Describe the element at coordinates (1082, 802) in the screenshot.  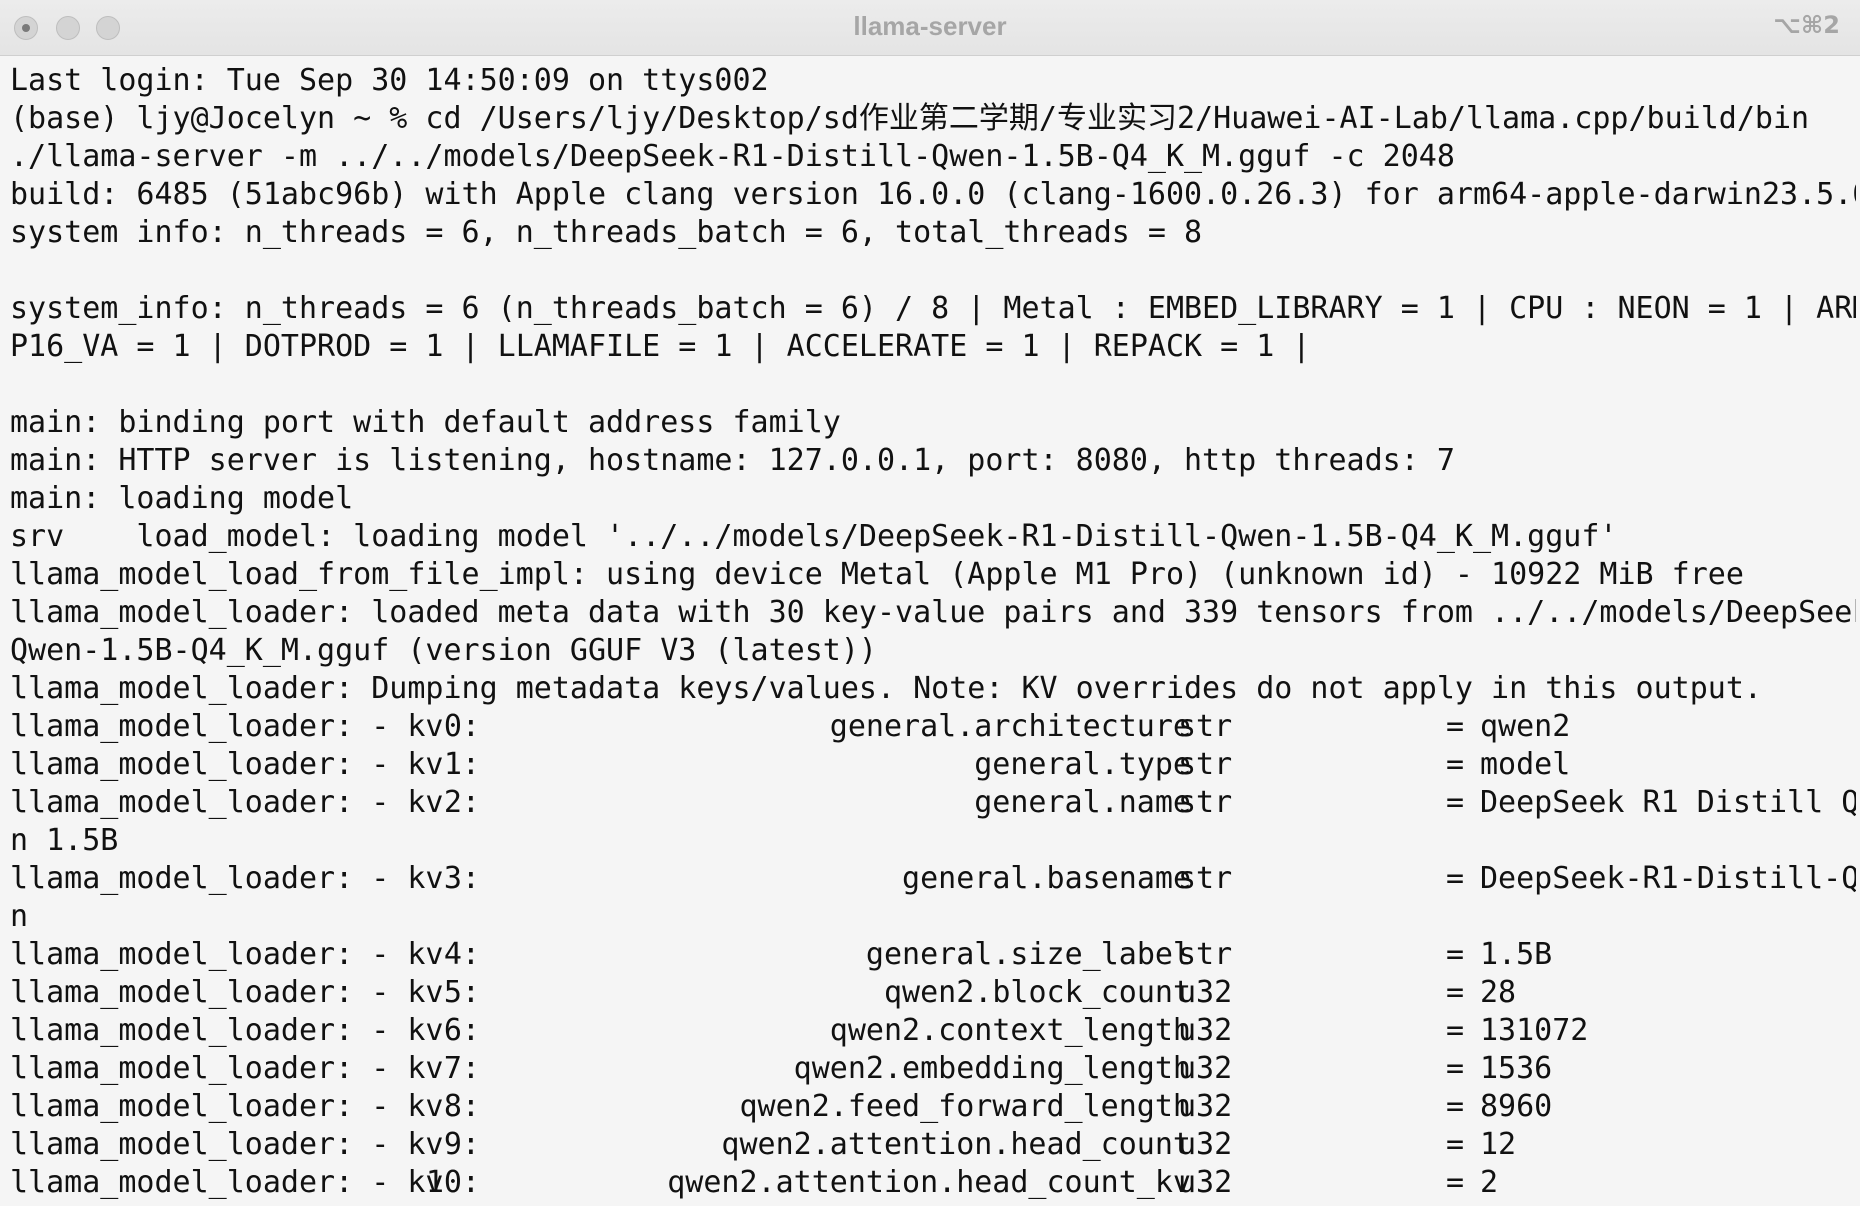
I see `kv-key: general.name` at that location.